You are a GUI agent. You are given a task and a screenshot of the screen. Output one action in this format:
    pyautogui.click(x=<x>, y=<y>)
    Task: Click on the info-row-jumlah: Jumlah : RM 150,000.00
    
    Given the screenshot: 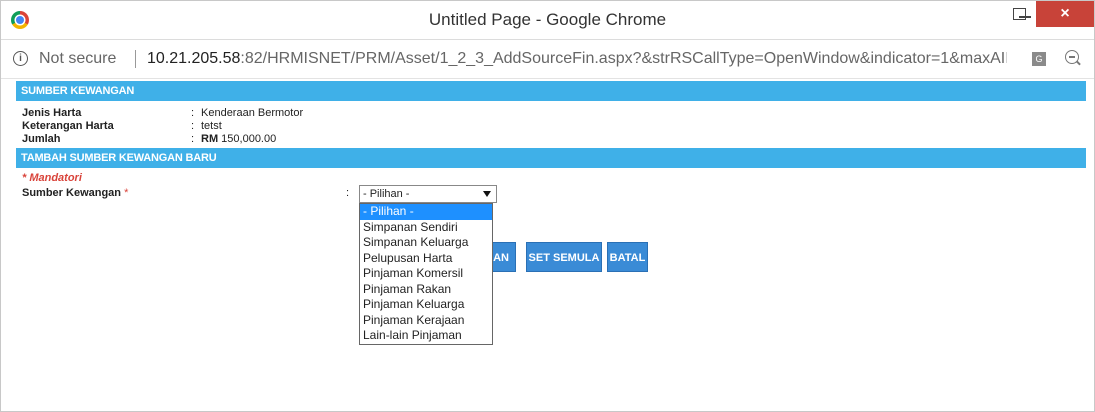 What is the action you would take?
    pyautogui.click(x=551, y=139)
    